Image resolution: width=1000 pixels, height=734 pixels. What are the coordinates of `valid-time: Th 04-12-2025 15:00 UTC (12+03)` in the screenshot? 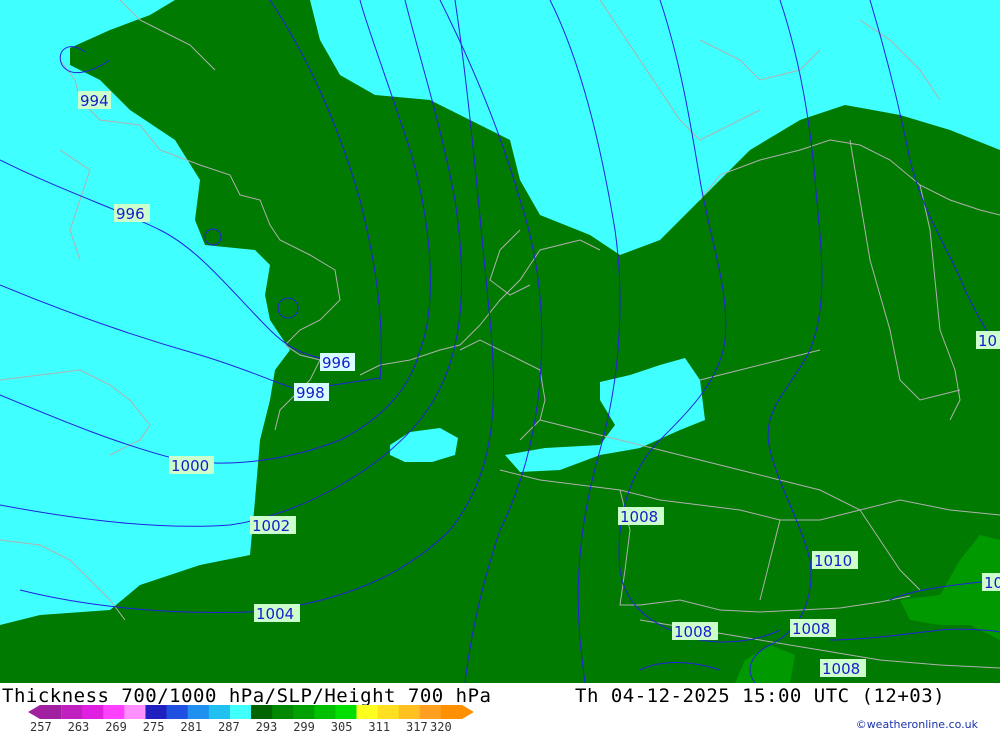 It's located at (760, 696).